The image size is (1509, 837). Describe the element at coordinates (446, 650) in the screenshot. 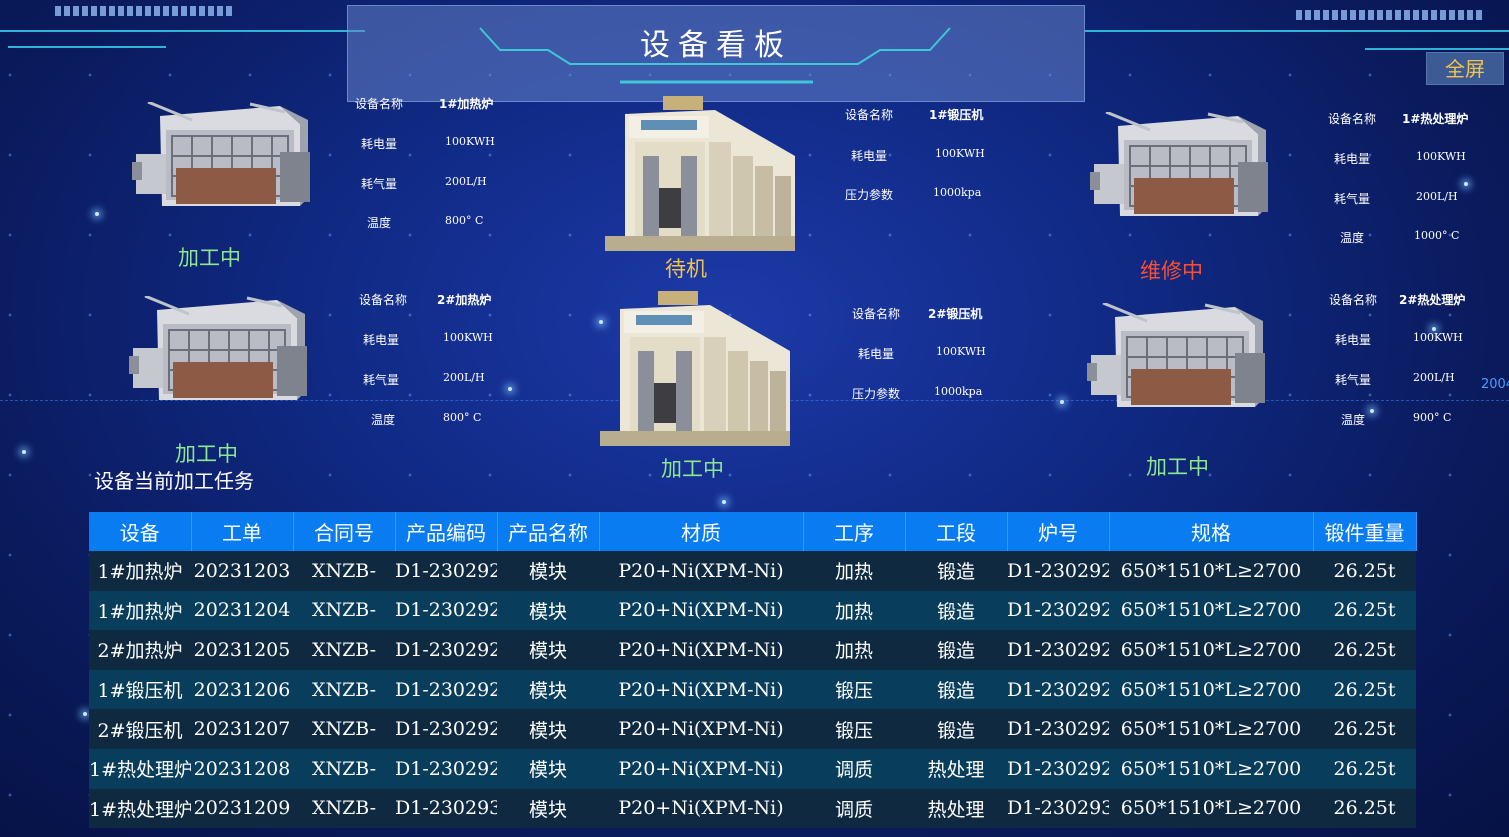

I see `table-cell: D1-2302926` at that location.